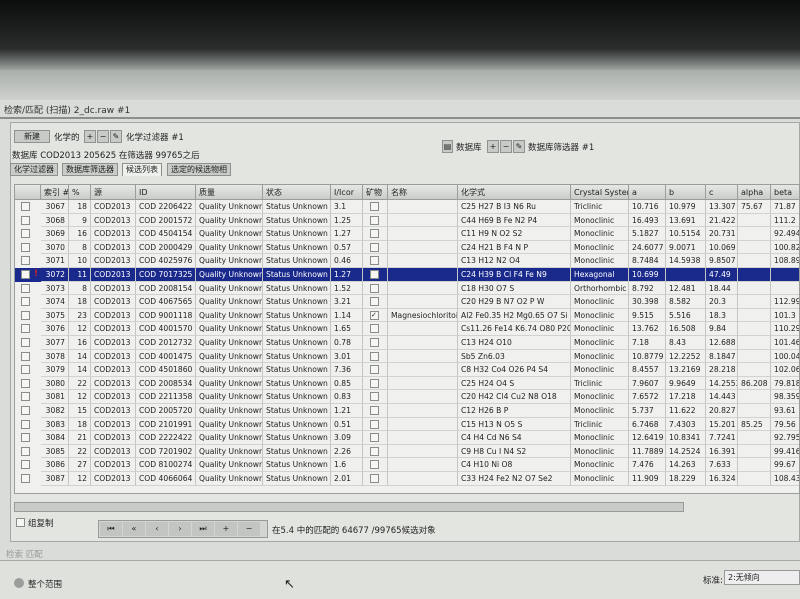  Describe the element at coordinates (686, 192) in the screenshot. I see `column-header-b: b` at that location.